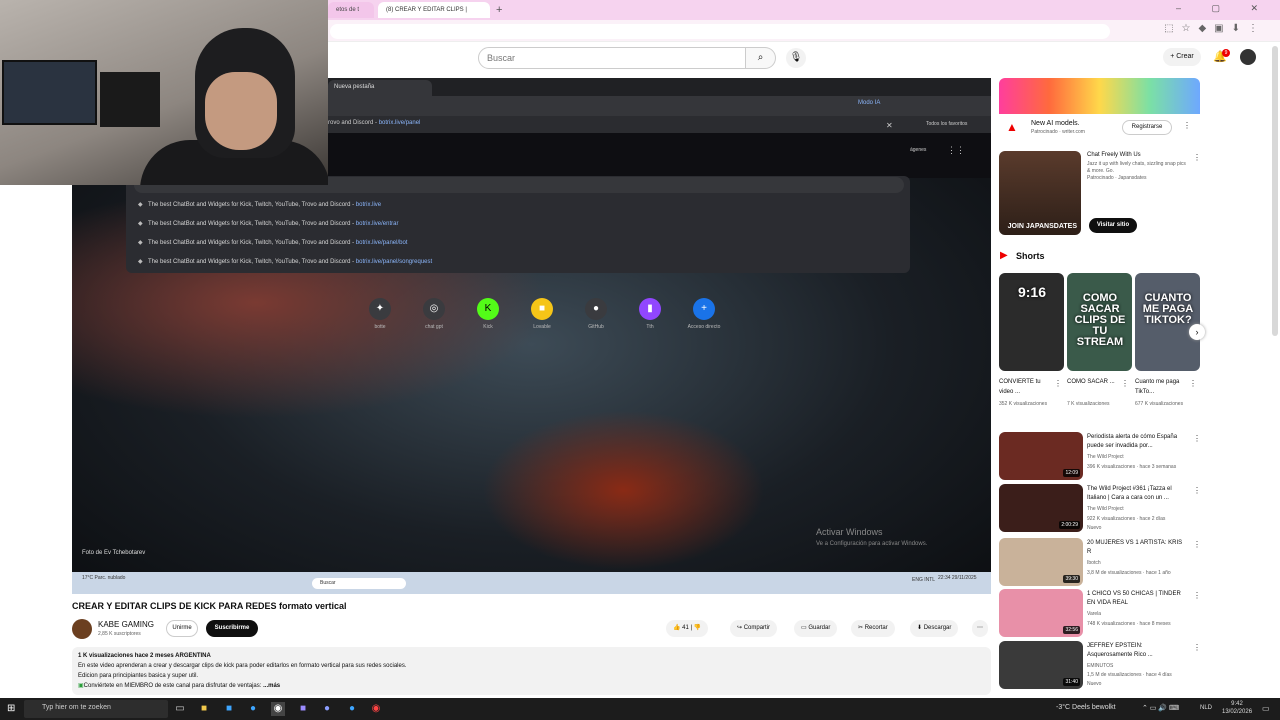 This screenshot has height=720, width=1280. I want to click on browser-tab-active: (8) CREAR Y EDITAR CLIPS |, so click(434, 10).